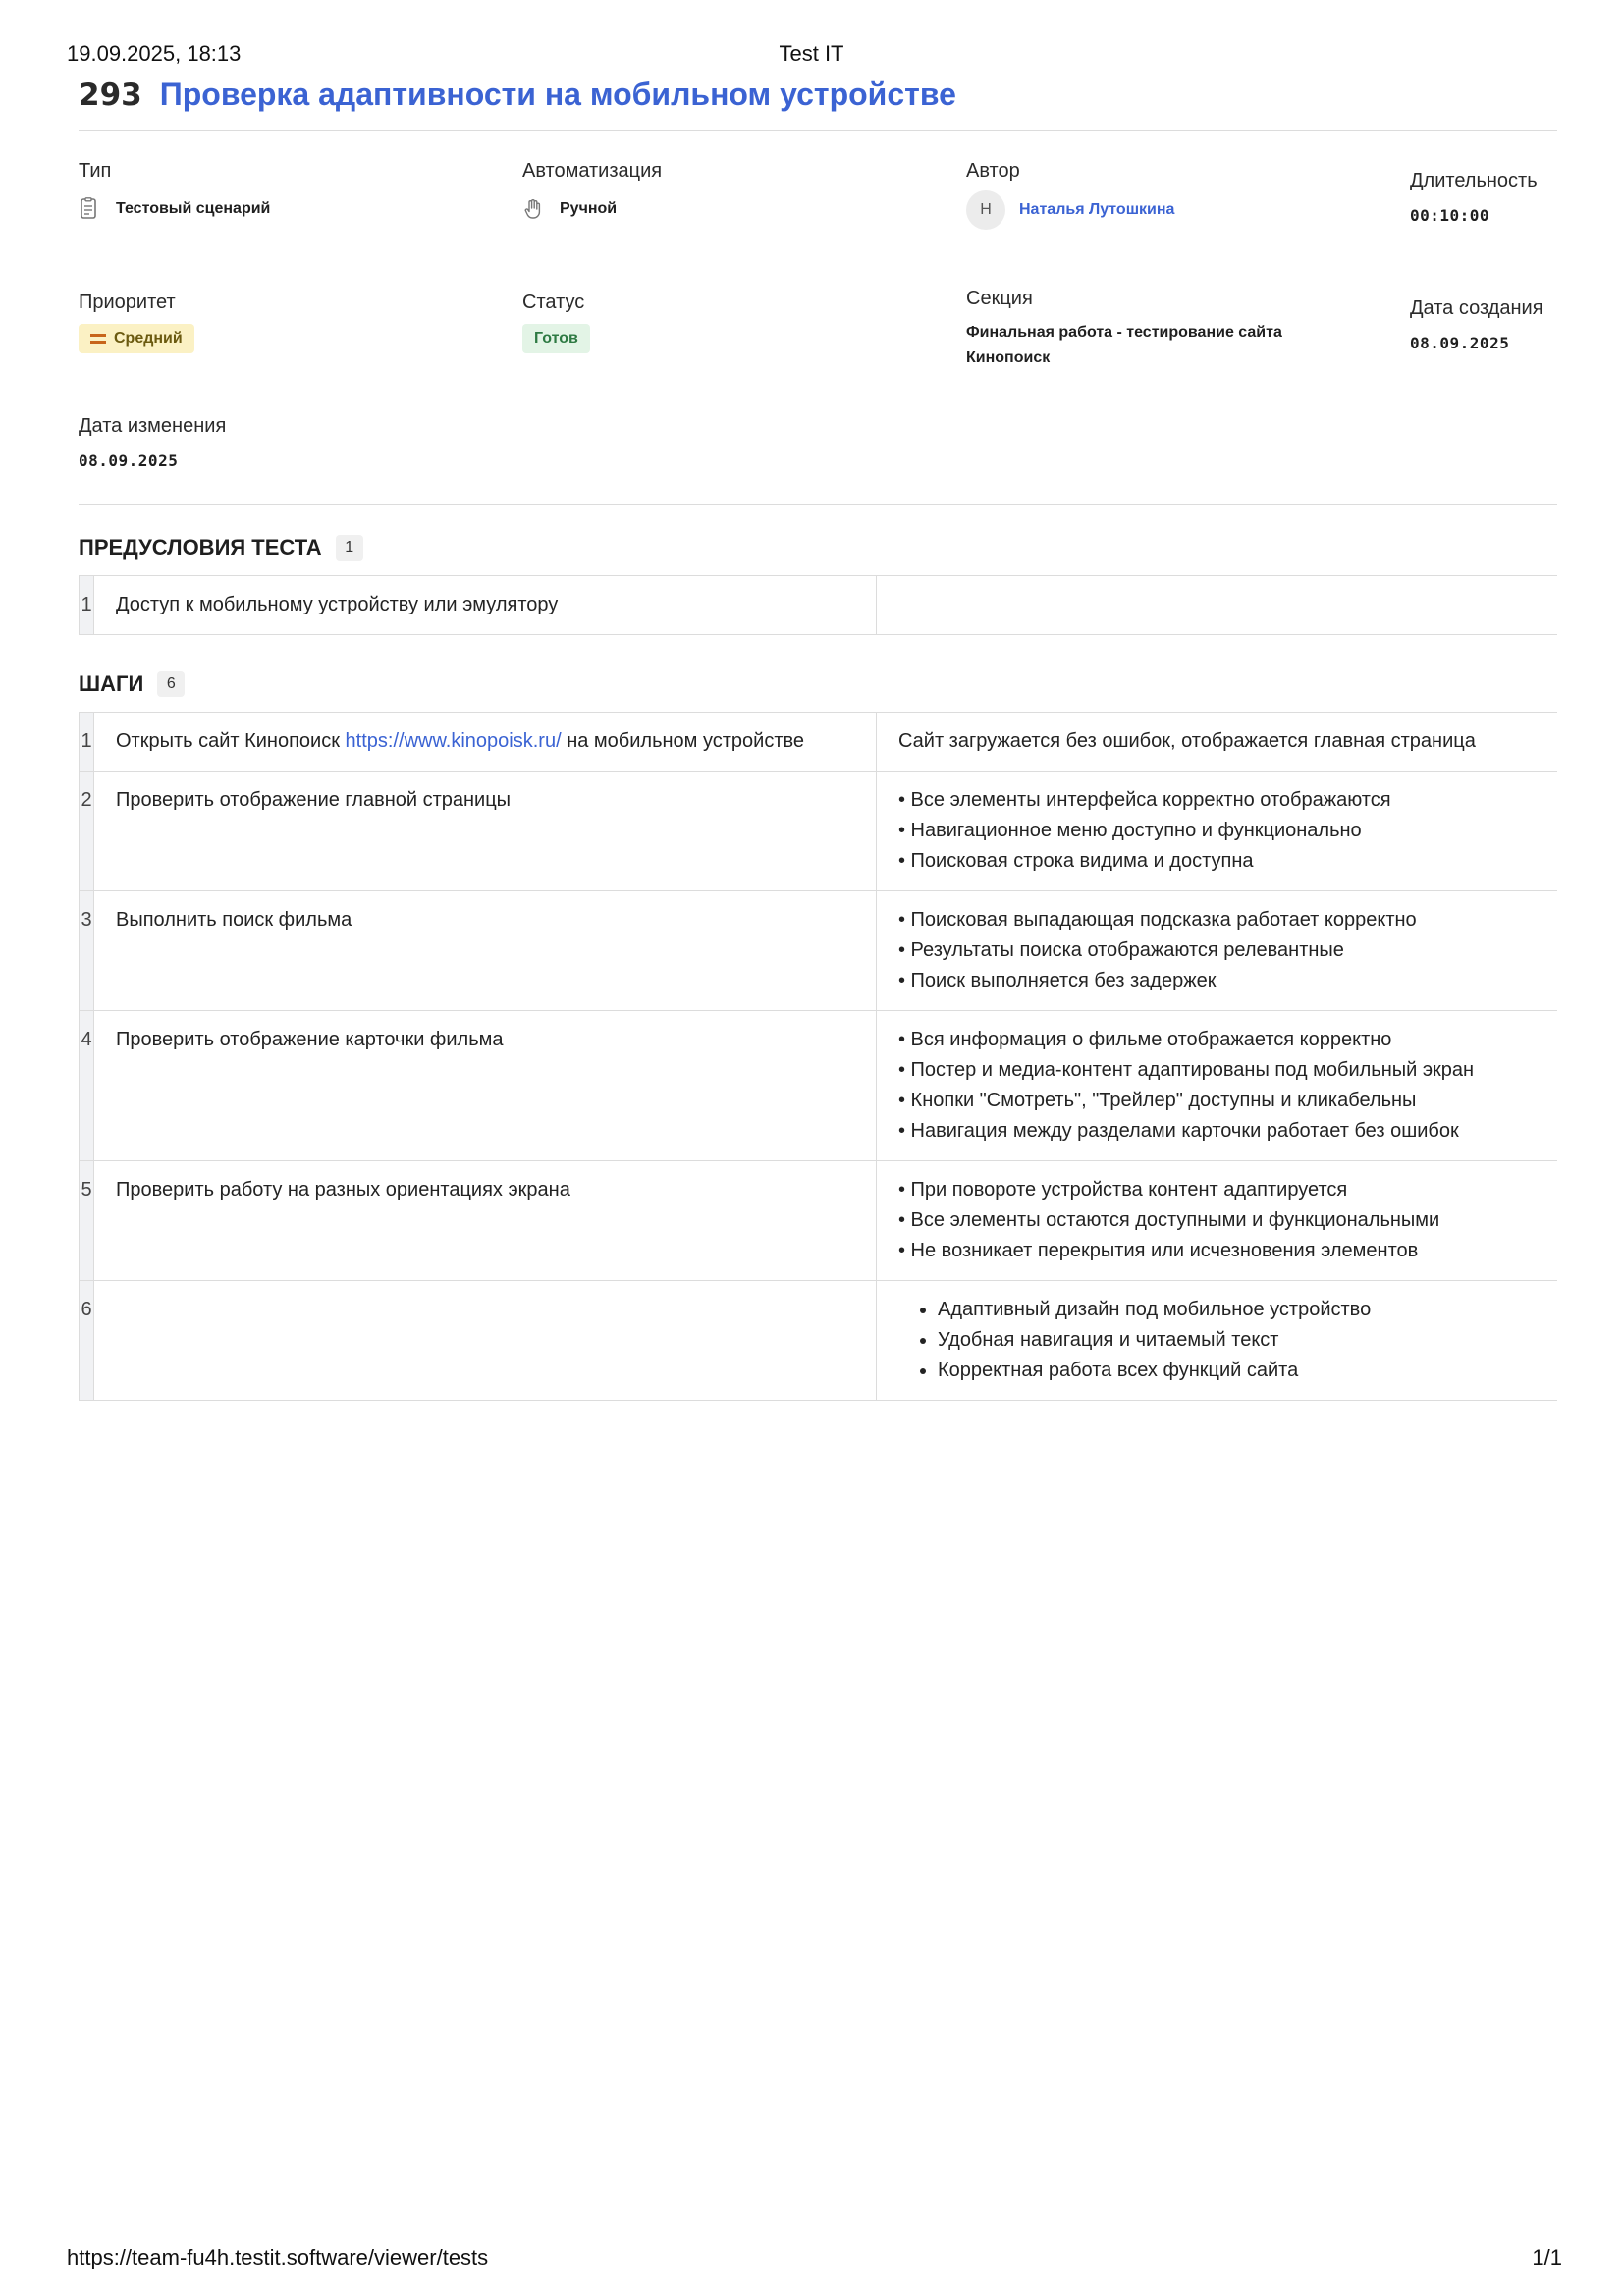 This screenshot has width=1623, height=2296. Describe the element at coordinates (818, 504) in the screenshot. I see `divider` at that location.